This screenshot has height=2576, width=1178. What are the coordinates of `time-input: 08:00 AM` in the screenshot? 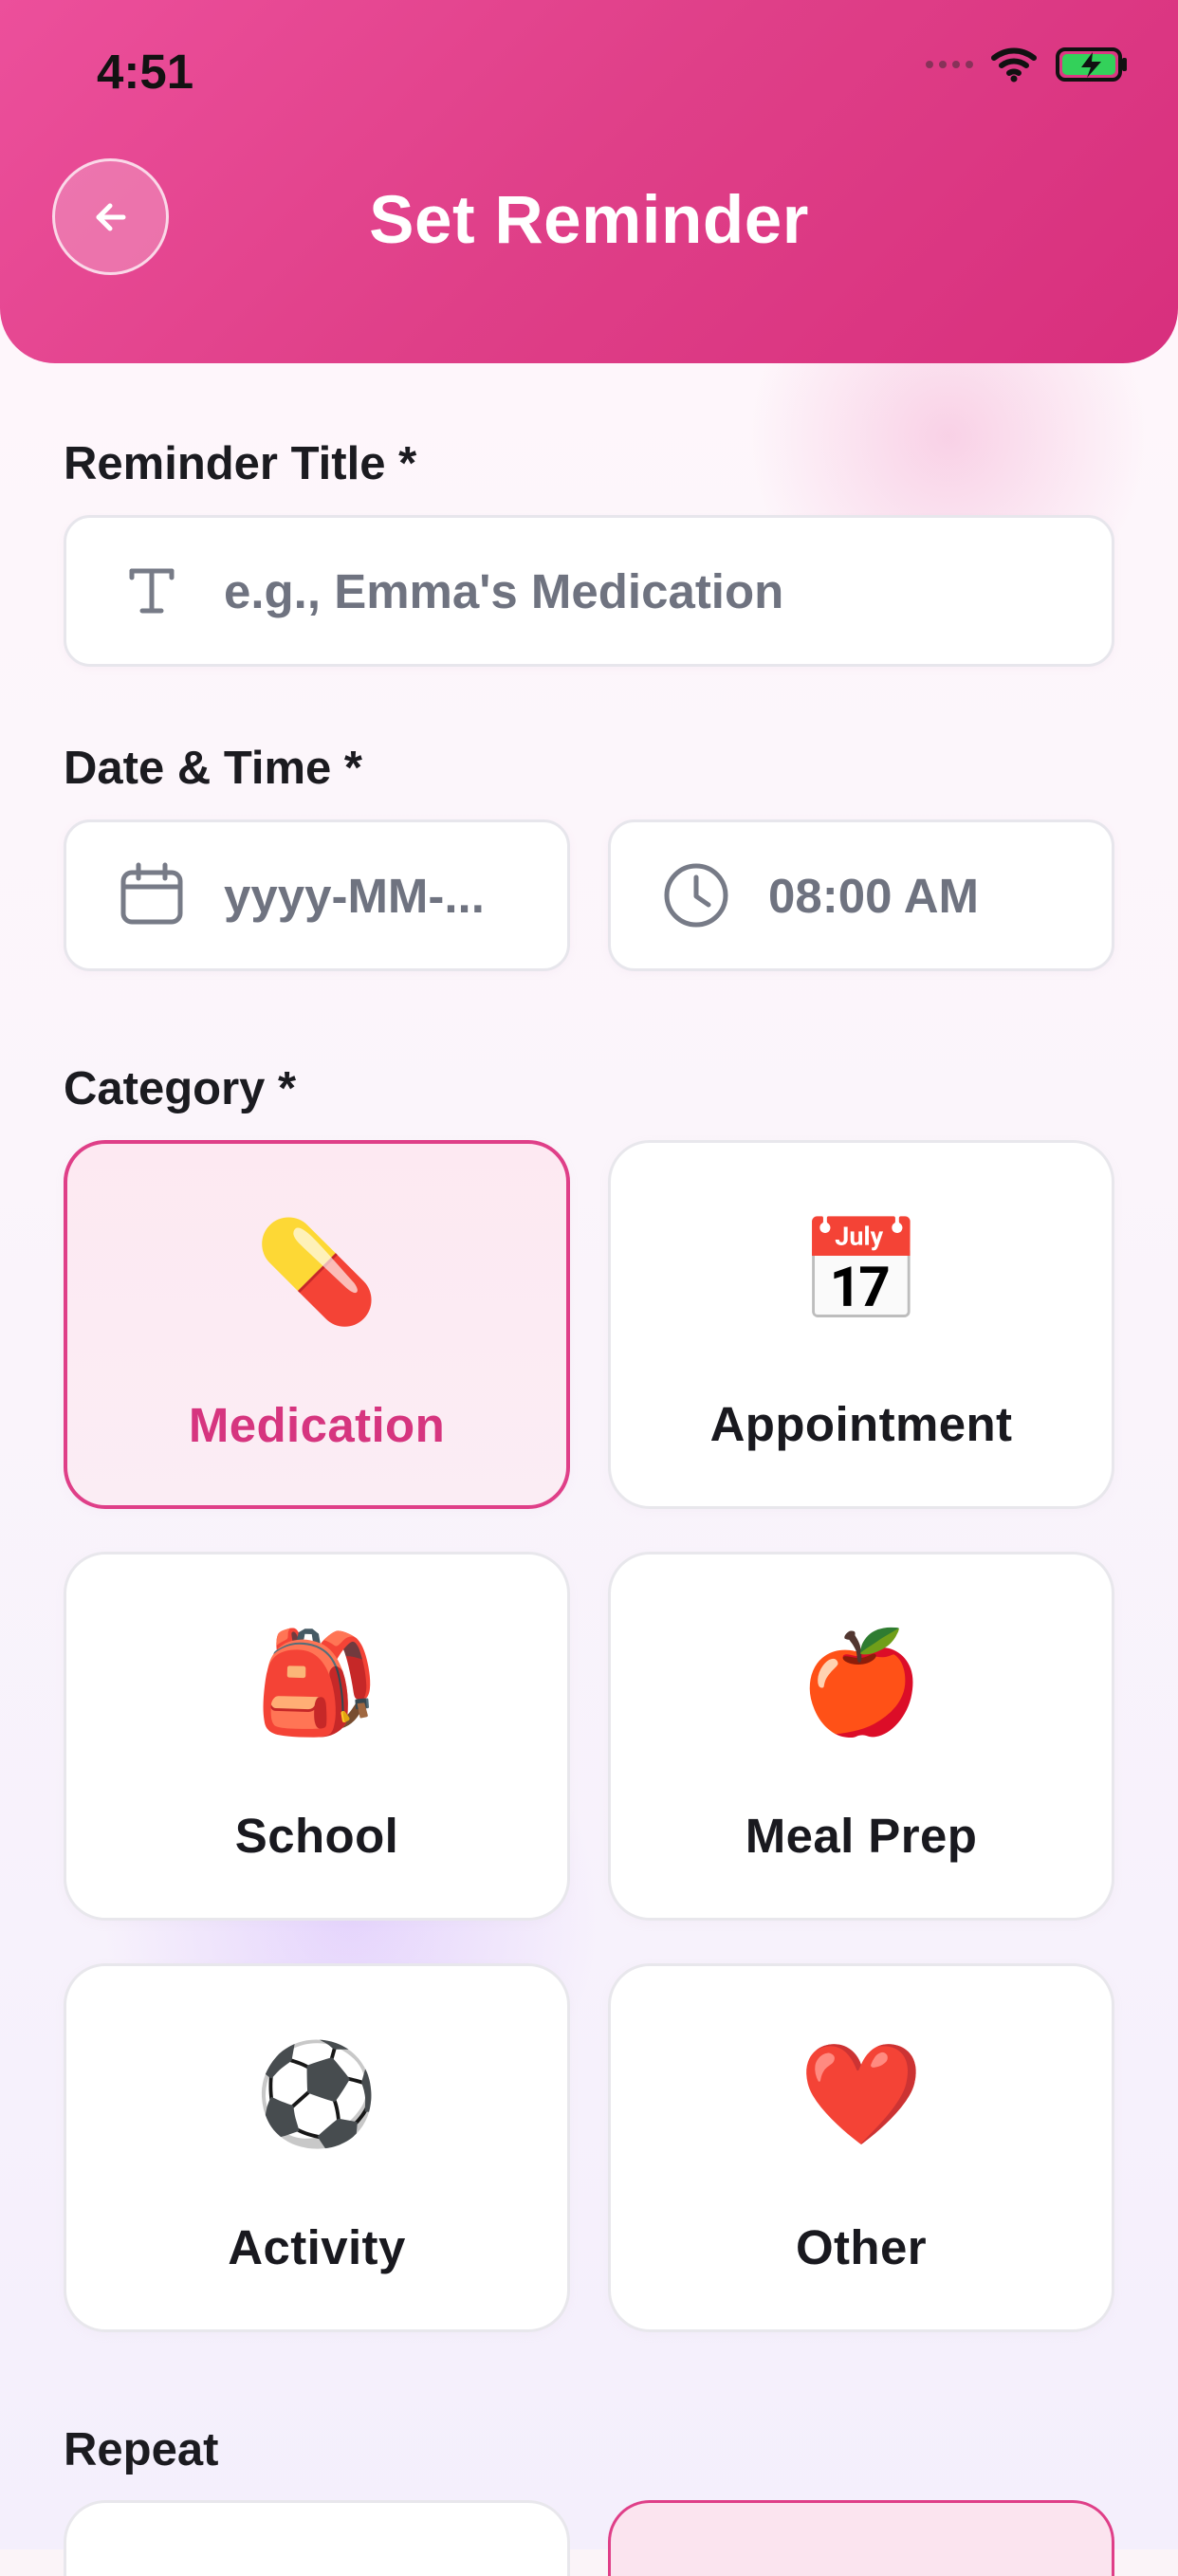 It's located at (861, 895).